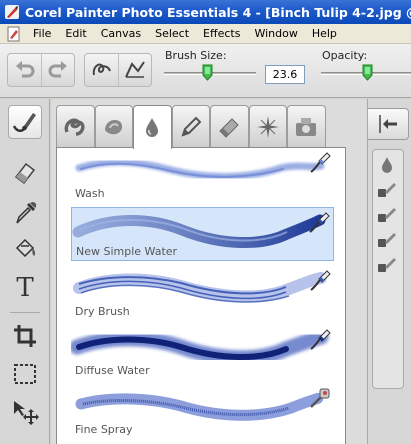  I want to click on variant-dry-brush: Dry Brush, so click(202, 293).